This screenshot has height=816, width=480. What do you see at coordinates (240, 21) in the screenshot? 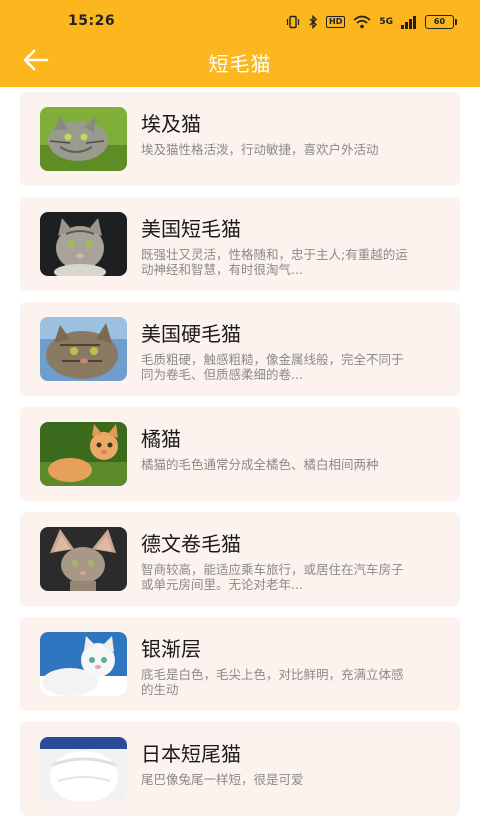
I see `status-bar: 15:26 HD 5G 60` at bounding box center [240, 21].